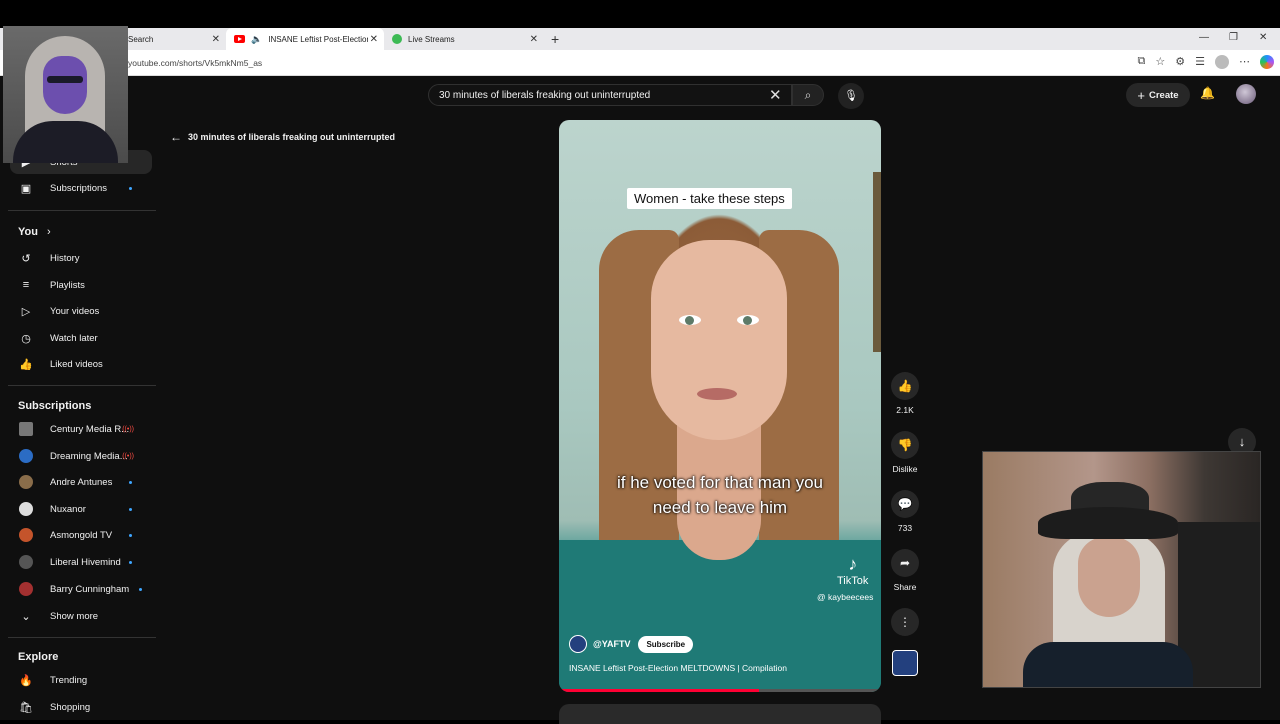 Image resolution: width=1280 pixels, height=724 pixels. What do you see at coordinates (68, 509) in the screenshot?
I see `subscription-label: Nuxanor` at bounding box center [68, 509].